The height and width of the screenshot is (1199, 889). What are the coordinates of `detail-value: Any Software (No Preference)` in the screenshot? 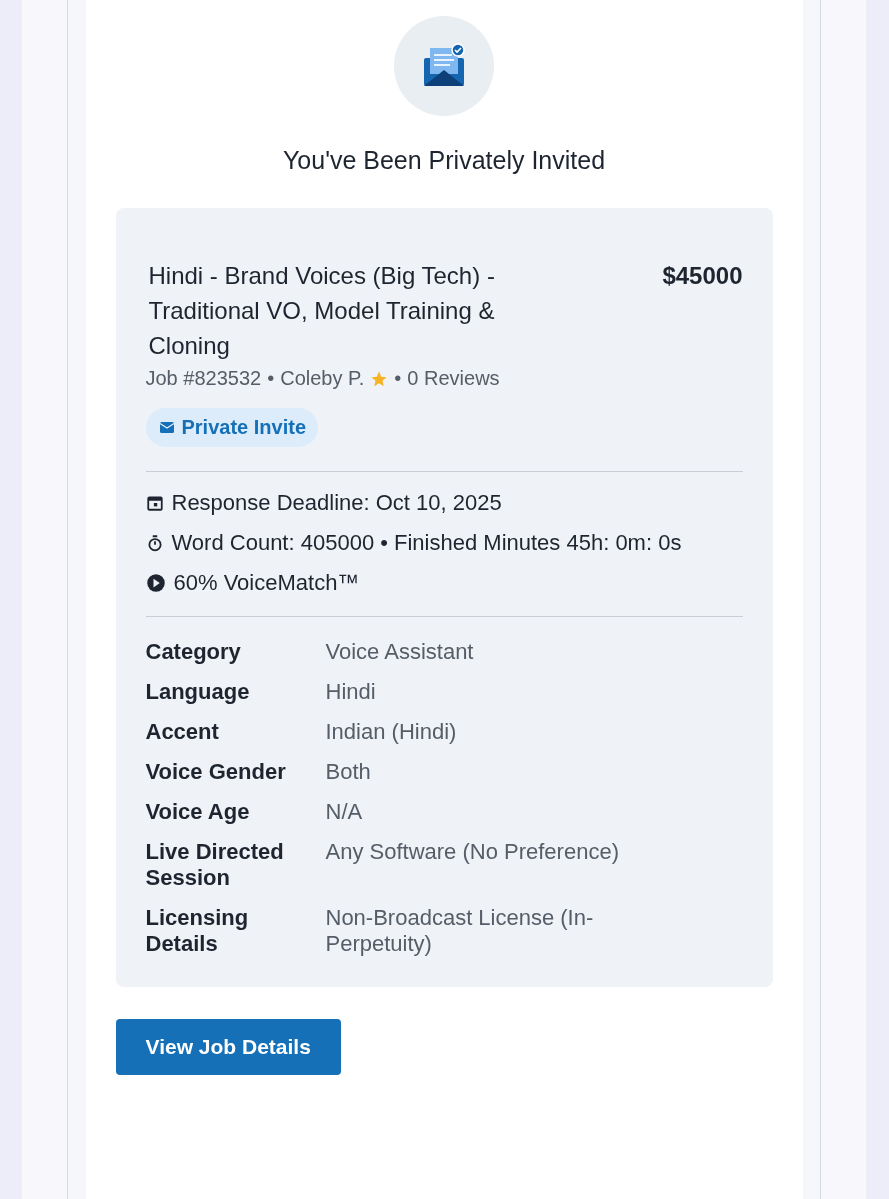 It's located at (472, 852).